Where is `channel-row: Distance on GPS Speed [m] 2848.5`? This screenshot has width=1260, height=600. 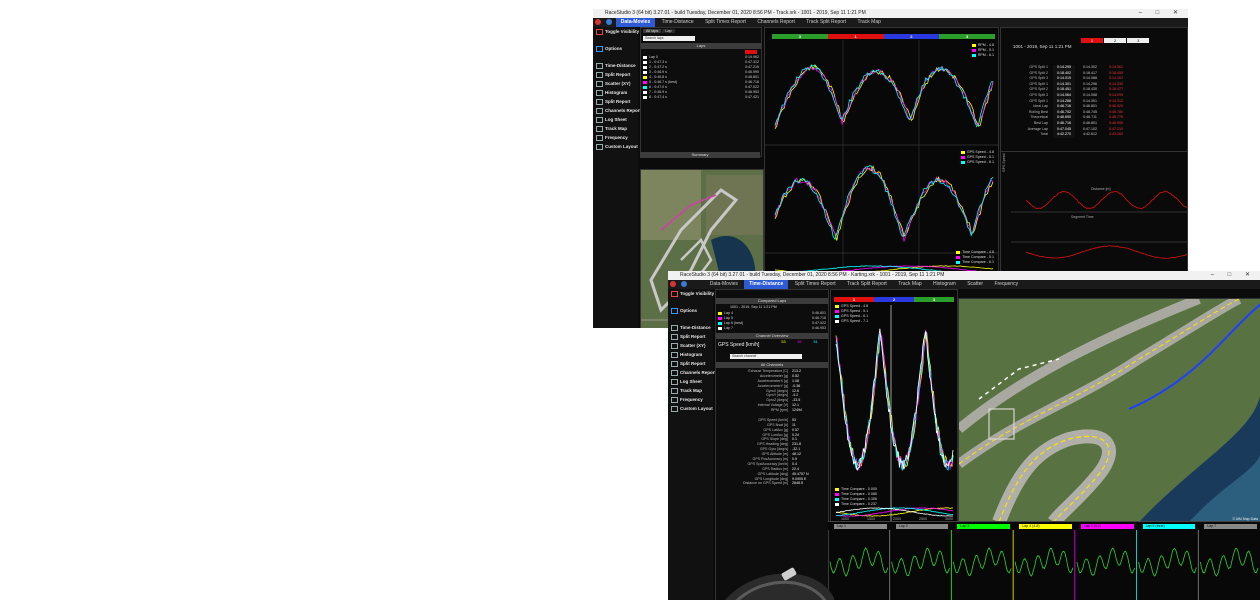
channel-row: Distance on GPS Speed [m] 2848.5 is located at coordinates (772, 483).